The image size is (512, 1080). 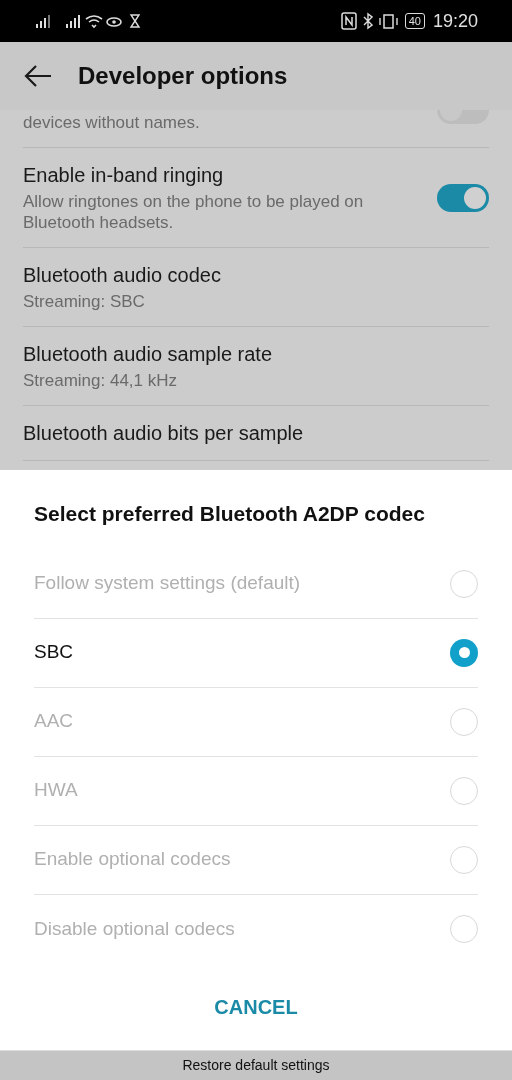 What do you see at coordinates (84, 301) in the screenshot?
I see `setting-description: Streaming: SBC` at bounding box center [84, 301].